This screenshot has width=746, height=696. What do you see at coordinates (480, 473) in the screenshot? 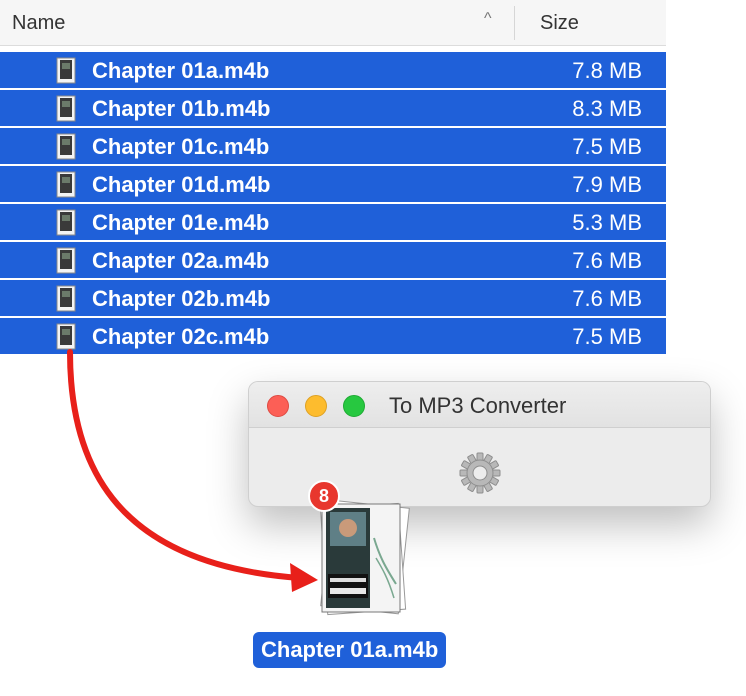
I see `gear-icon` at bounding box center [480, 473].